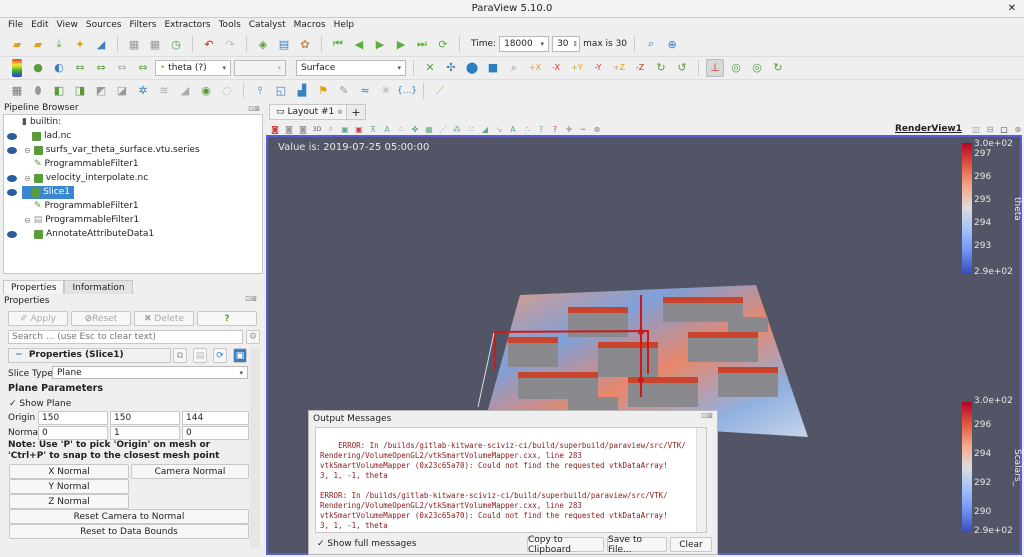 The width and height of the screenshot is (1024, 557). I want to click on camera-undo-icon: ◈, so click(263, 44).